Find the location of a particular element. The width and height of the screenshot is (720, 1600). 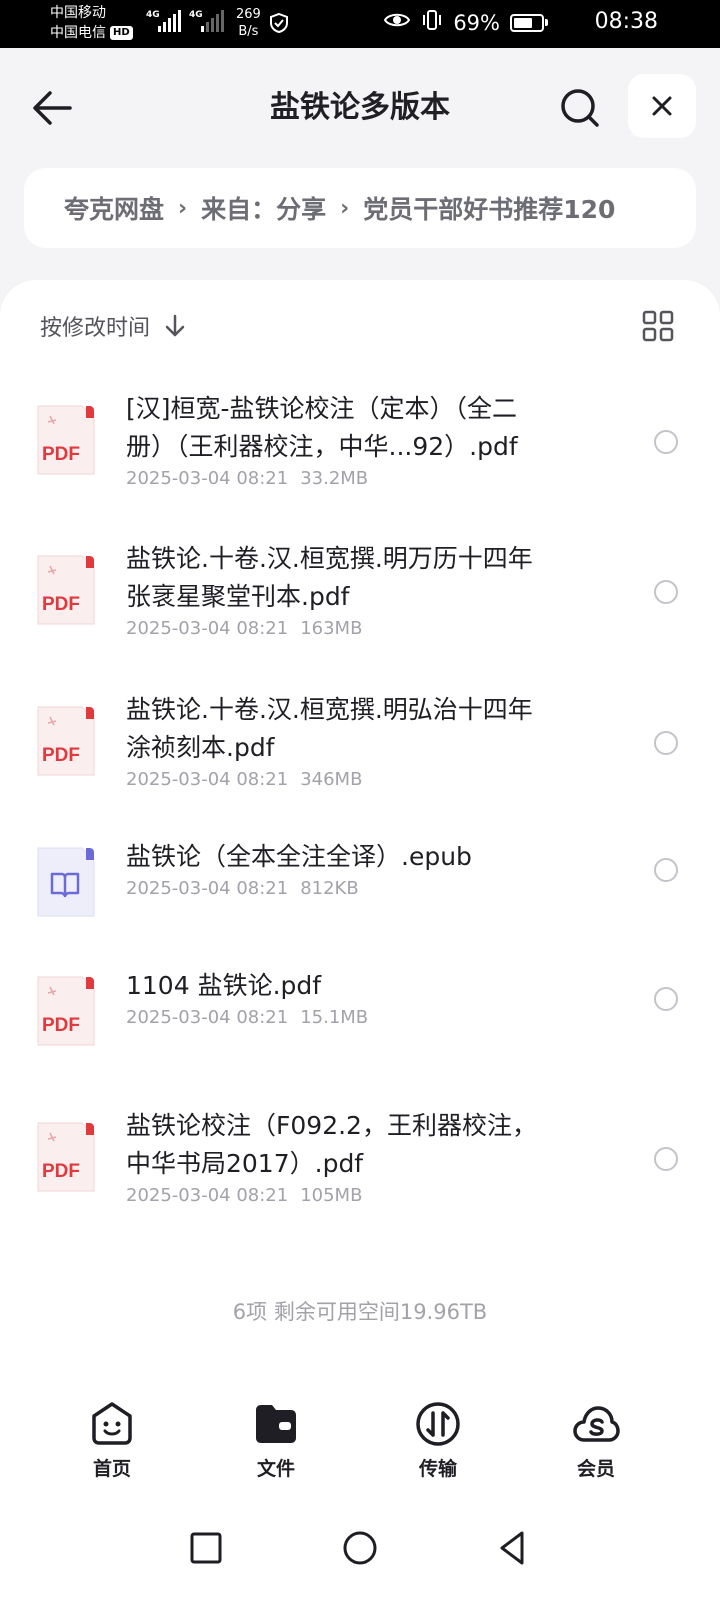

shield-icon is located at coordinates (279, 25).